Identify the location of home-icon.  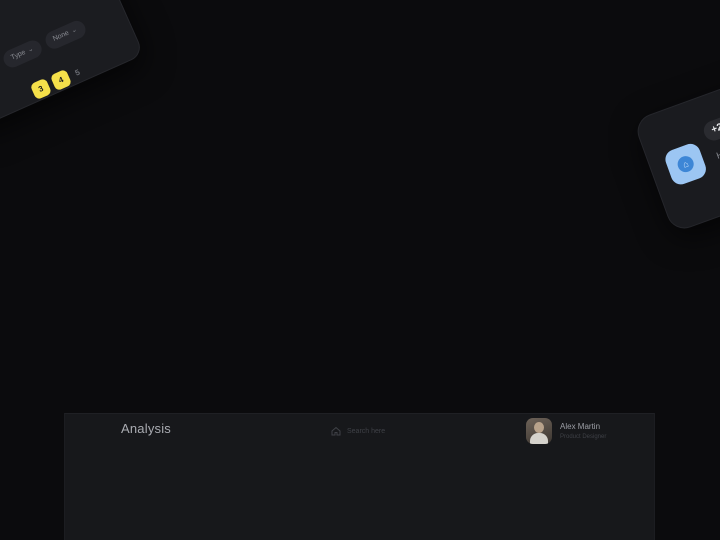
(336, 431).